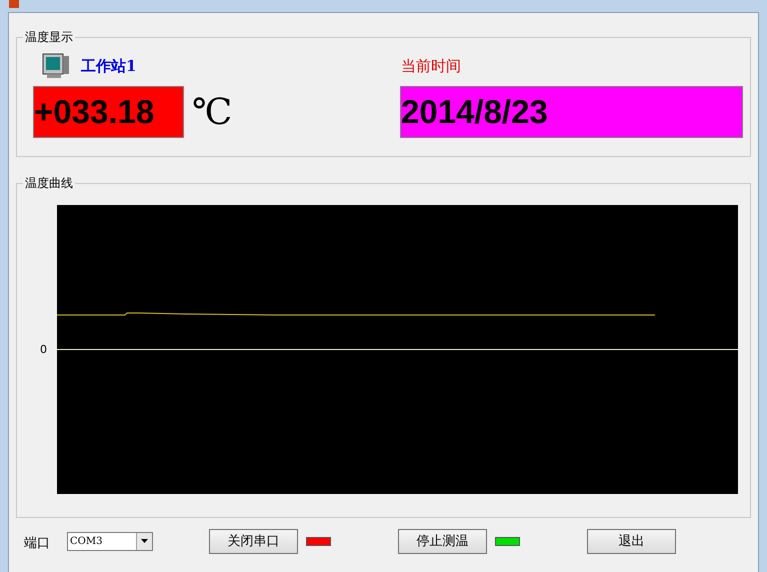 The height and width of the screenshot is (572, 767). I want to click on date-display: 2014/8/23, so click(571, 112).